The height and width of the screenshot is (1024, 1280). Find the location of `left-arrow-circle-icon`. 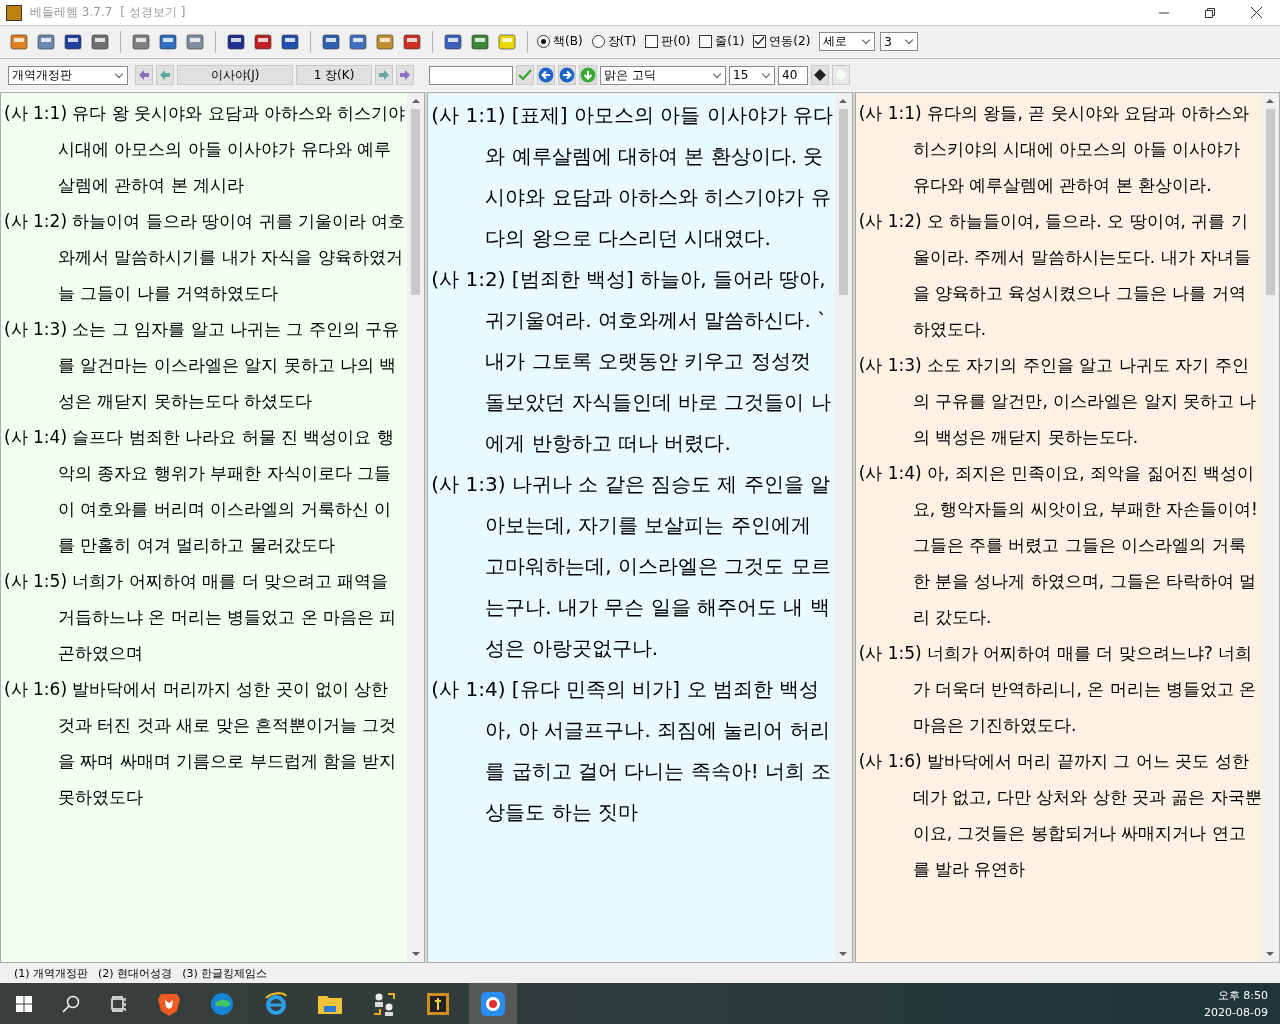

left-arrow-circle-icon is located at coordinates (546, 75).